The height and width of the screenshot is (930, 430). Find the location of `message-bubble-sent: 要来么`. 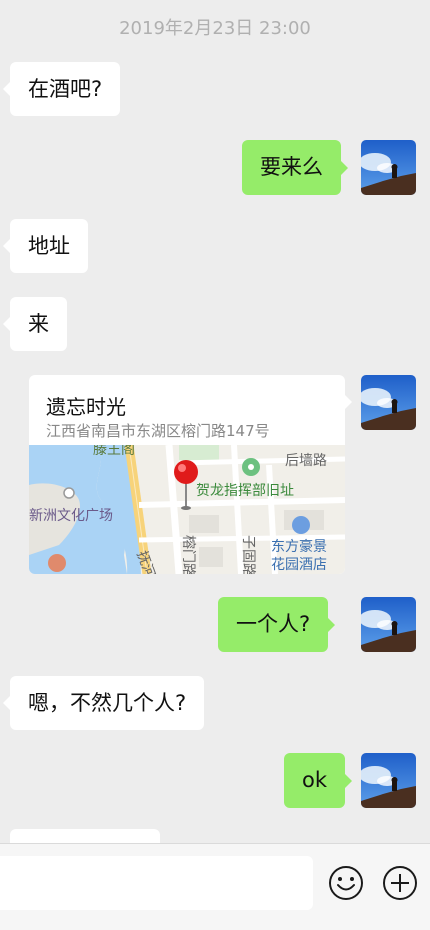

message-bubble-sent: 要来么 is located at coordinates (295, 167).